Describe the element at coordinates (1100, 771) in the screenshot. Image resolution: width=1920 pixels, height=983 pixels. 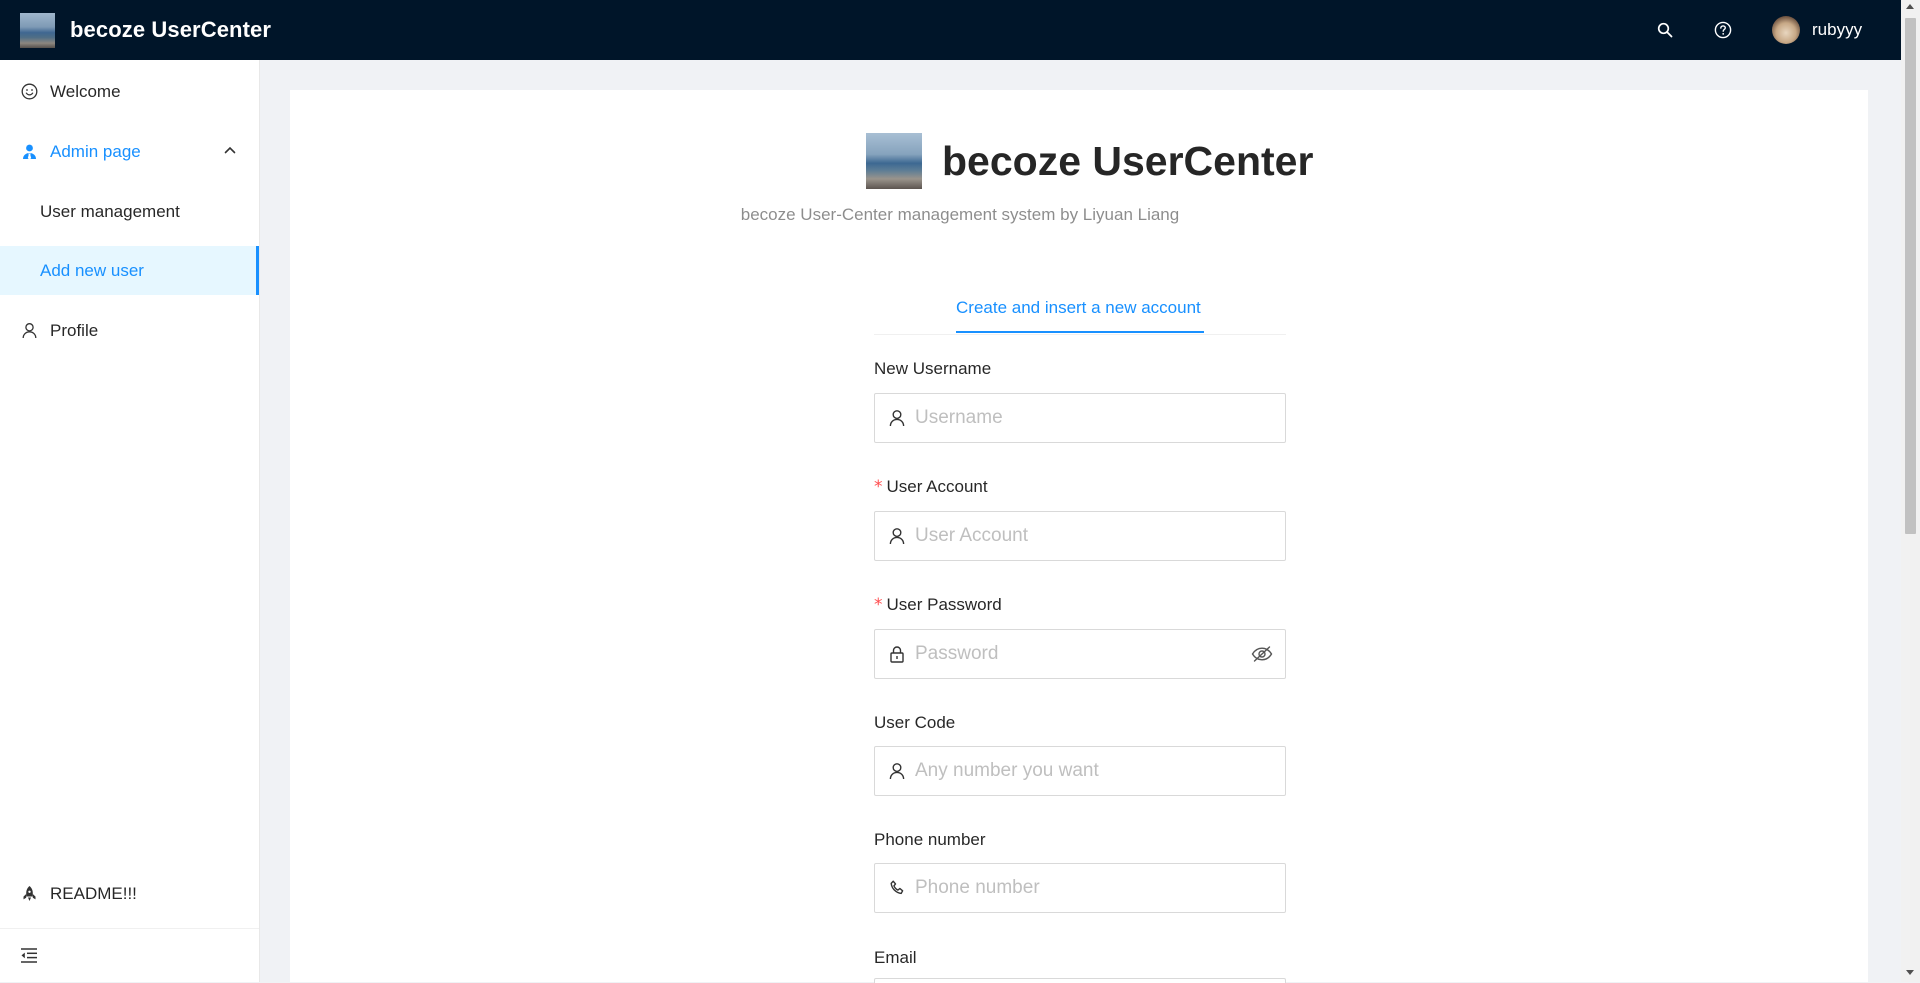
I see `usercode-input` at that location.